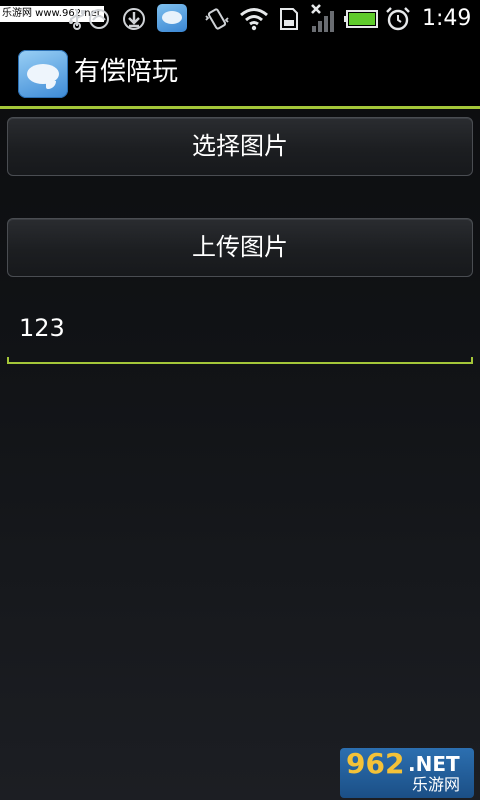 The width and height of the screenshot is (480, 800). Describe the element at coordinates (134, 19) in the screenshot. I see `download-icon` at that location.